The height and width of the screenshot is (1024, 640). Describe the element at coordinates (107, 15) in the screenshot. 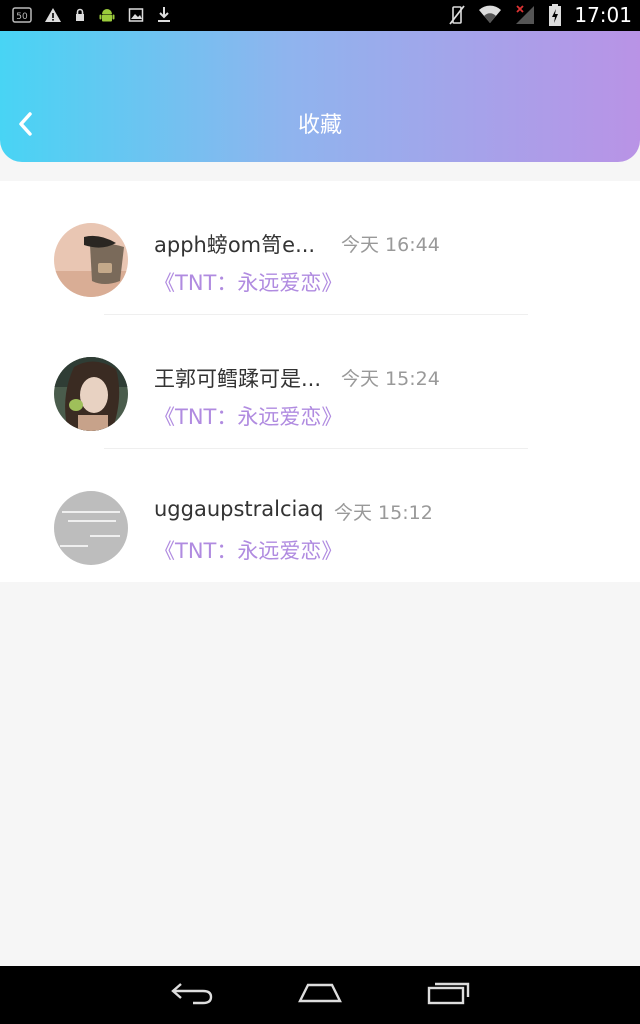

I see `android-icon` at that location.